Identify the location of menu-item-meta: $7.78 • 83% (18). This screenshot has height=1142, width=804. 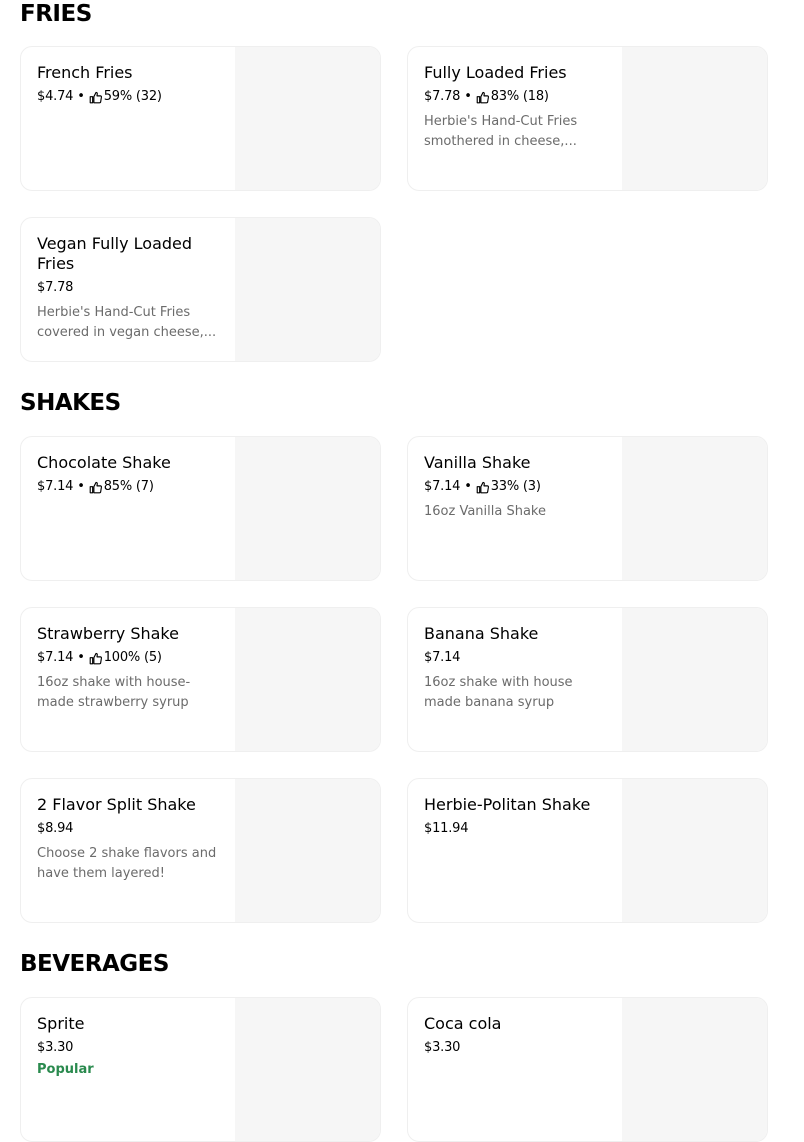
(517, 97).